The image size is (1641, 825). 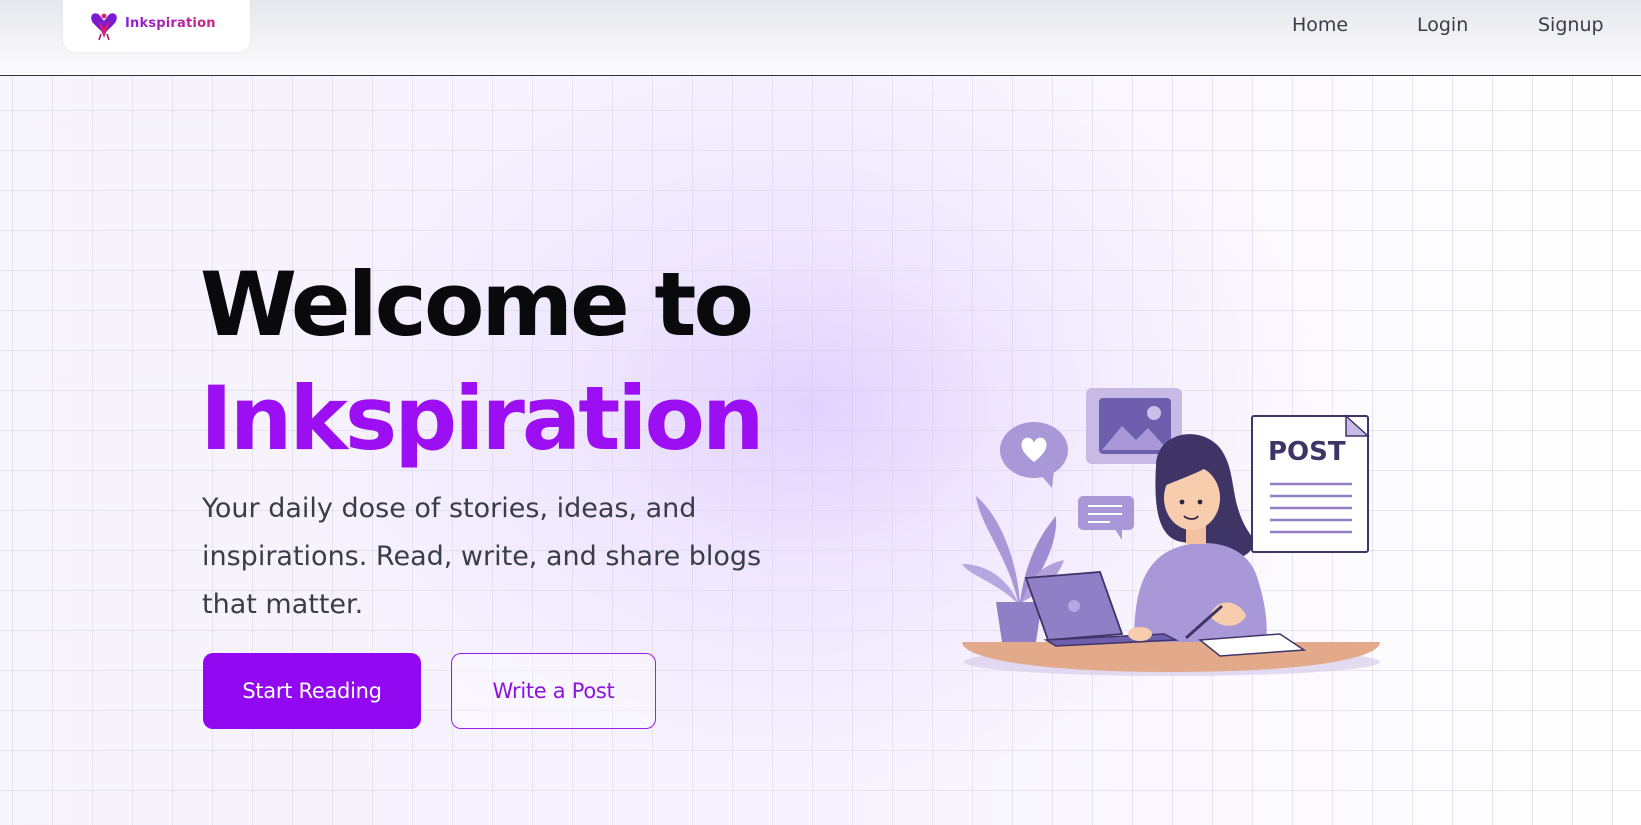 What do you see at coordinates (553, 691) in the screenshot?
I see `write-post-button: Write a Post` at bounding box center [553, 691].